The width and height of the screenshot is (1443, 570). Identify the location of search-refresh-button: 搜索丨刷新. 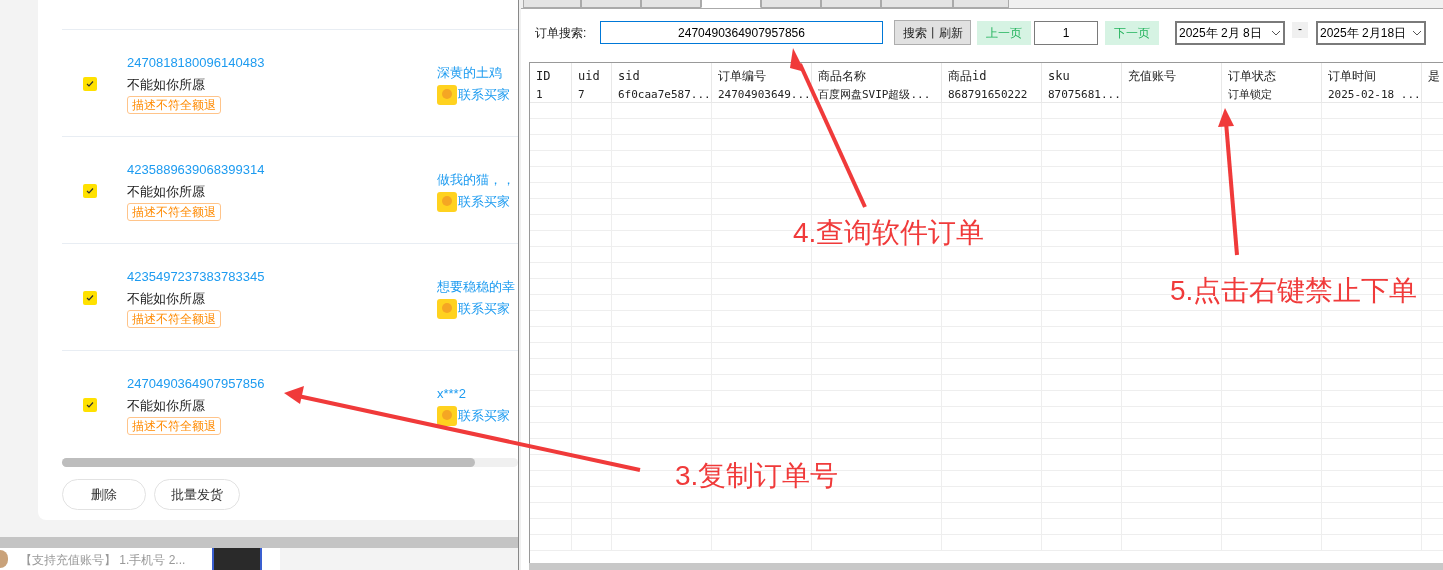
(932, 32).